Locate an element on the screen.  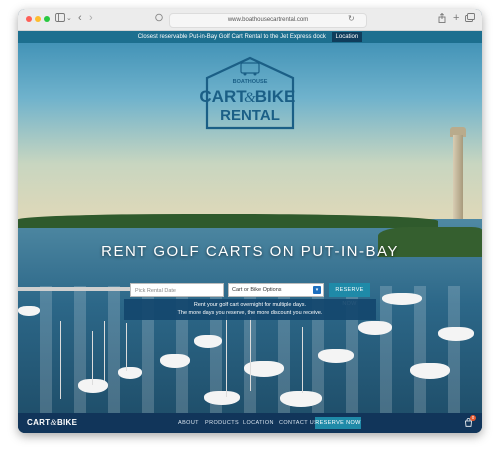
address-bar: www.boathousecartrental.com is located at coordinates (268, 20).